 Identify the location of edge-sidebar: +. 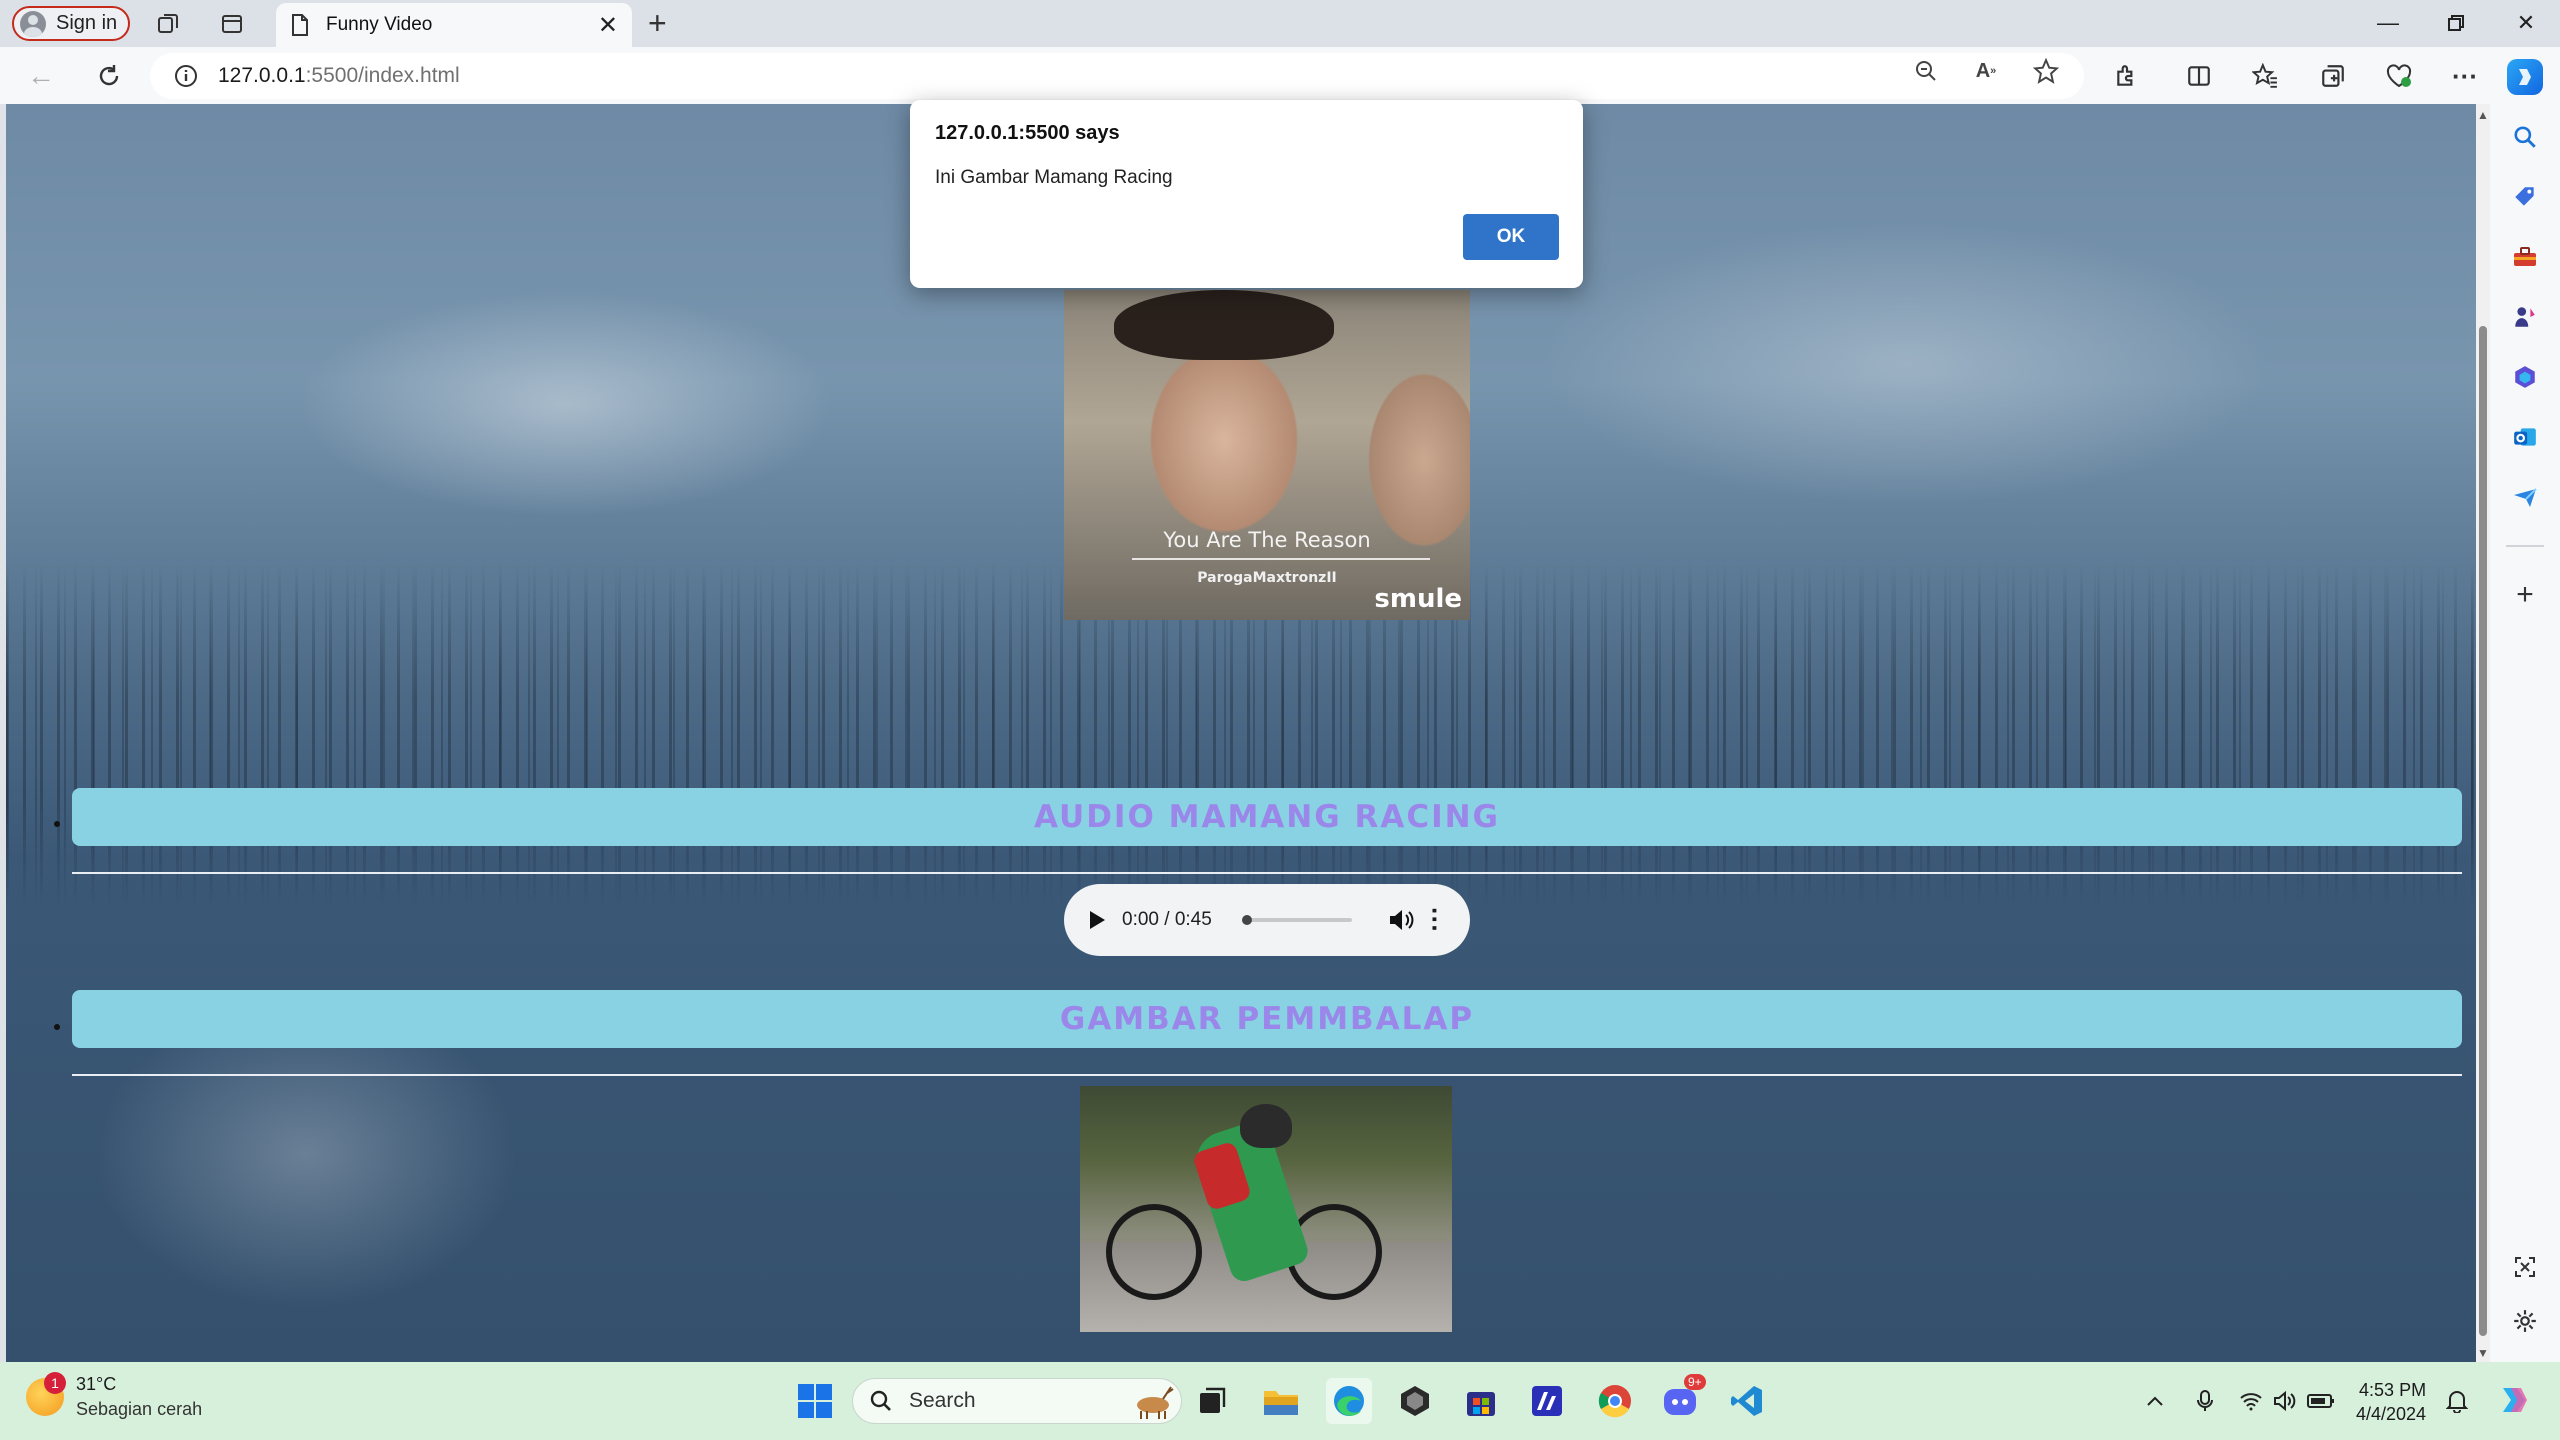
(2525, 704).